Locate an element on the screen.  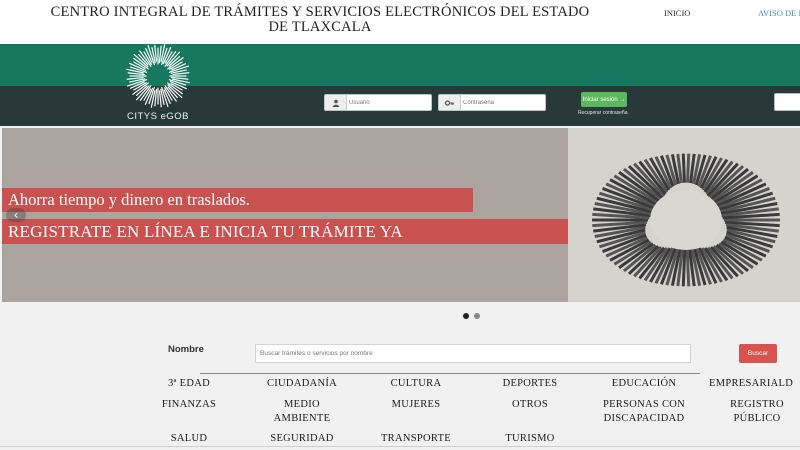
key-icon is located at coordinates (450, 102).